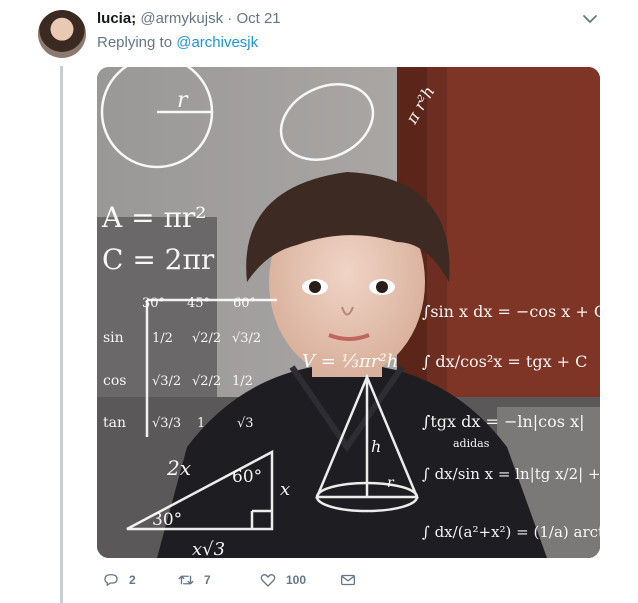  I want to click on circle-radius-label: r, so click(183, 100).